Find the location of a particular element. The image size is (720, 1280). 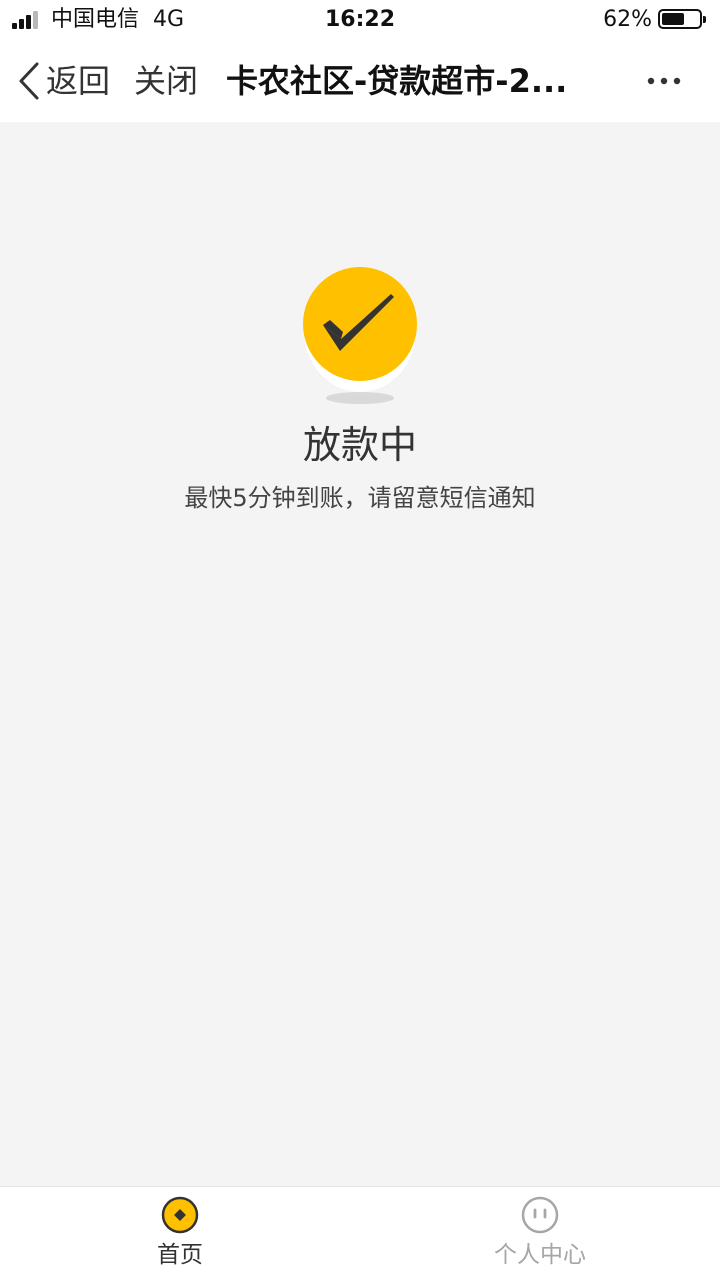

more-button is located at coordinates (664, 81).